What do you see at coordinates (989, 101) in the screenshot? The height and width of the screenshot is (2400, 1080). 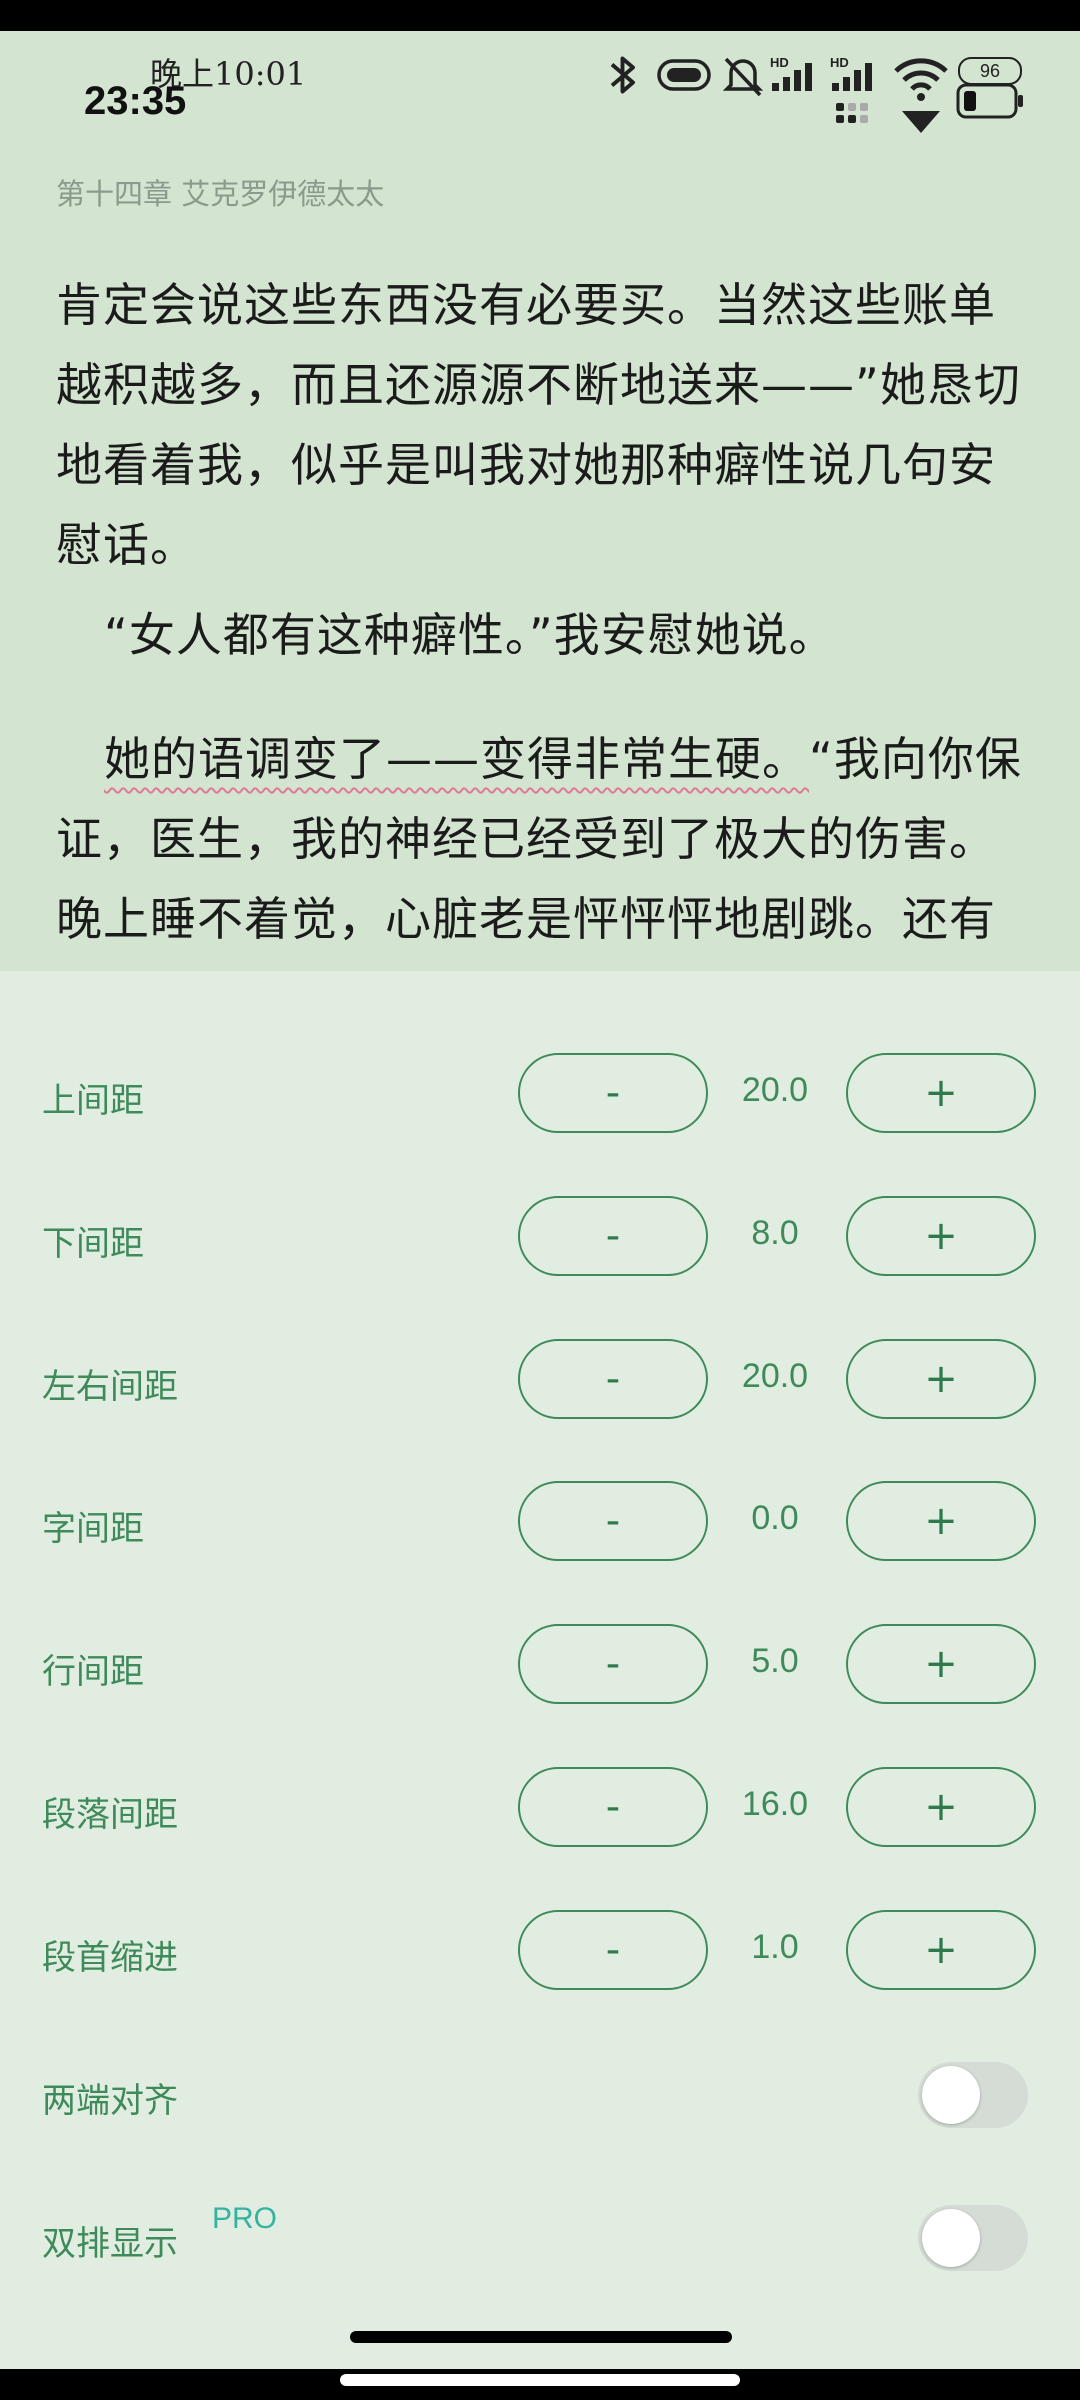 I see `battery-icon` at bounding box center [989, 101].